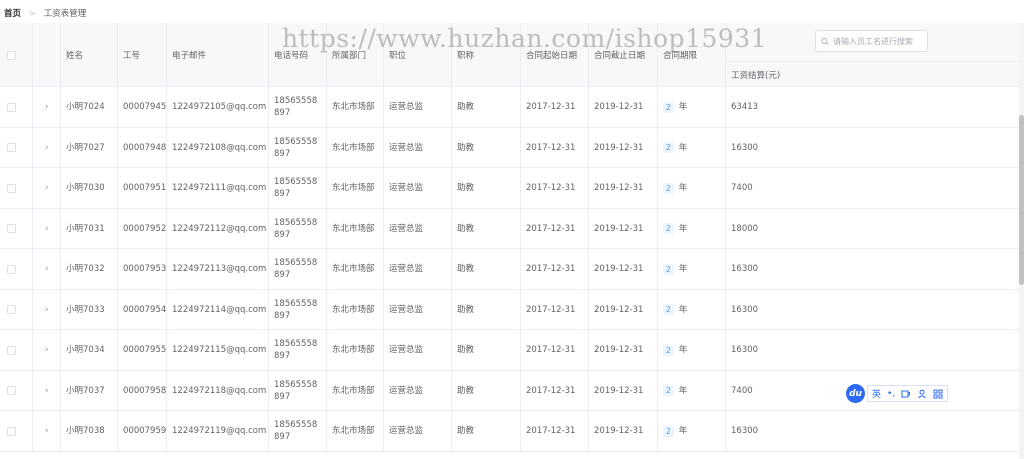 This screenshot has height=459, width=1024. What do you see at coordinates (551, 309) in the screenshot?
I see `cell-start-date: 2017-12-31` at bounding box center [551, 309].